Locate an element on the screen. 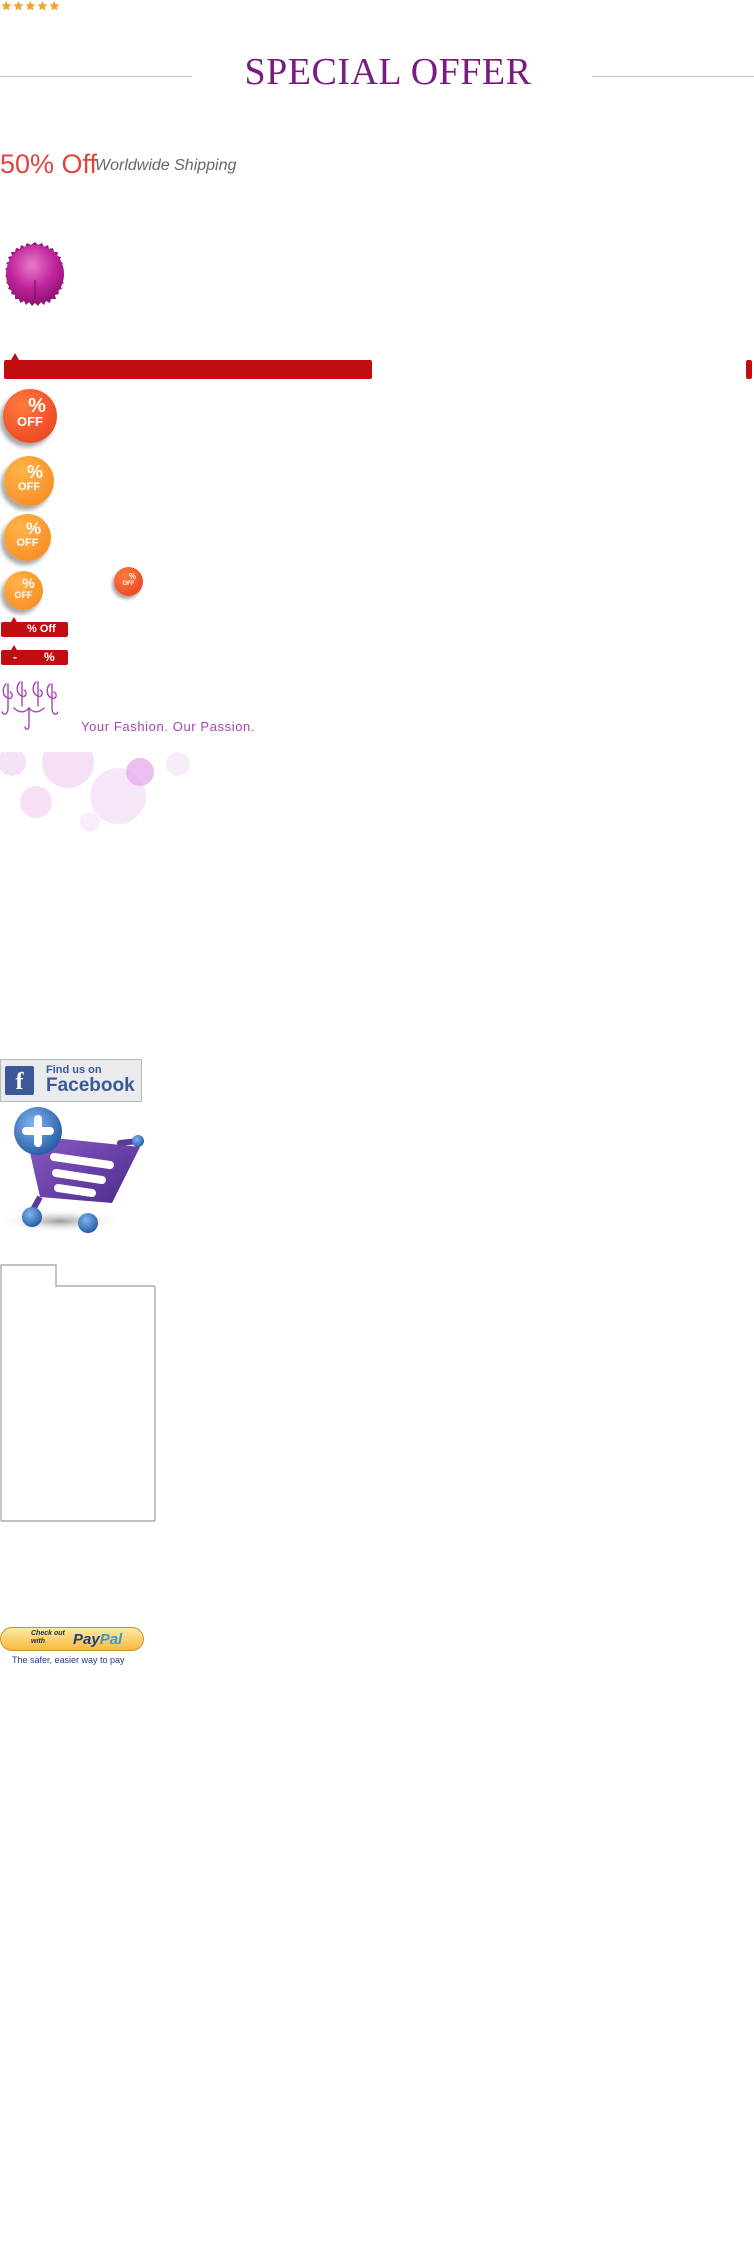 This screenshot has width=754, height=2246. bokeh-decoration is located at coordinates (95, 792).